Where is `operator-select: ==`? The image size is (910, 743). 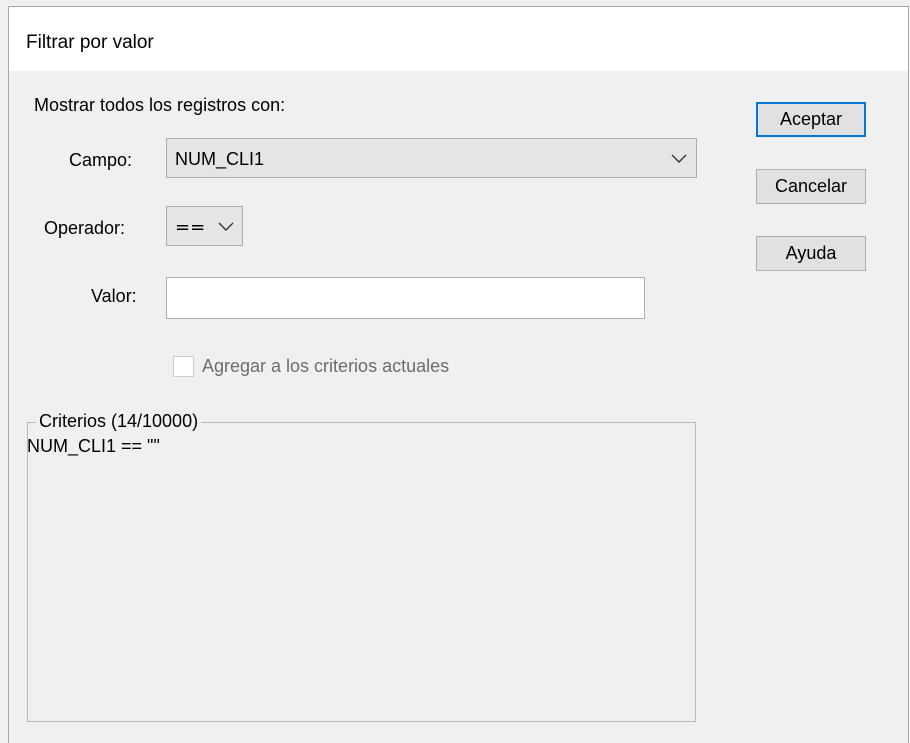
operator-select: == is located at coordinates (204, 226).